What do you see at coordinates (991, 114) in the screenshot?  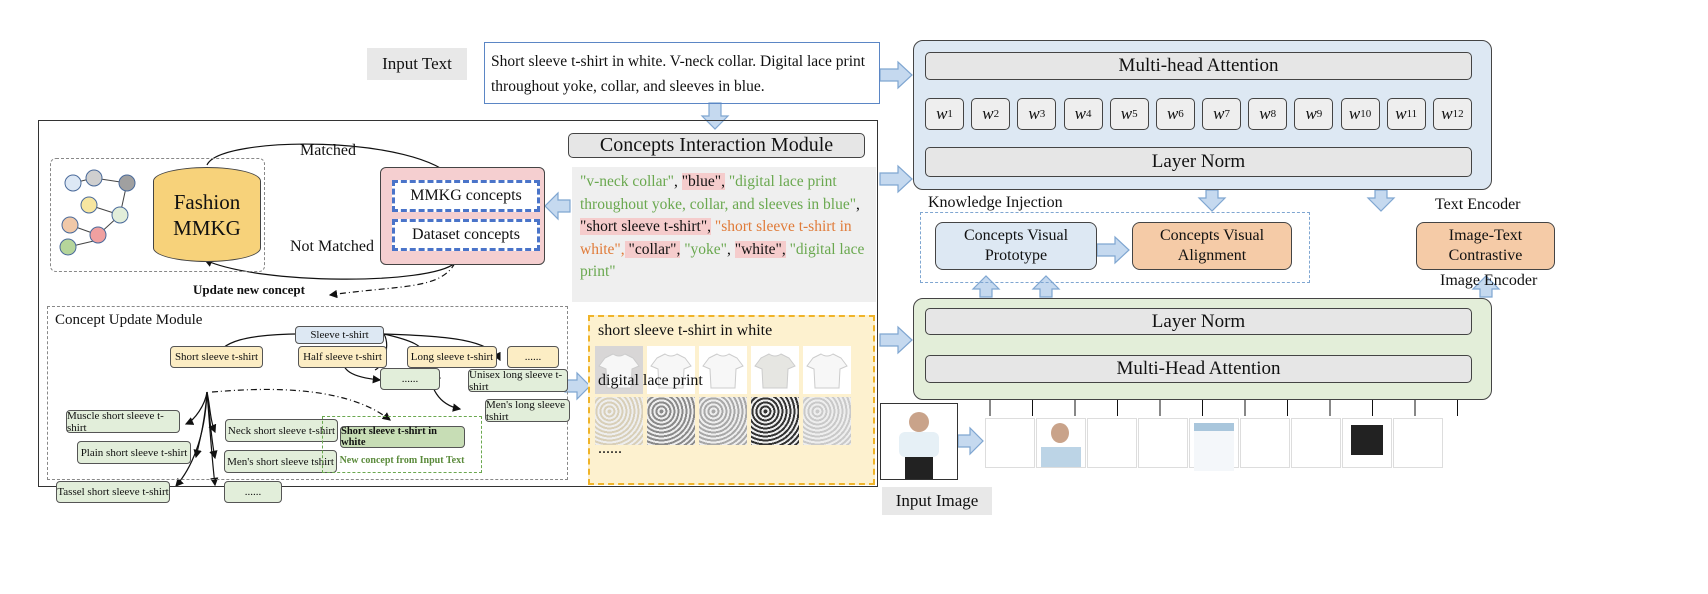 I see `weight-2: w2` at bounding box center [991, 114].